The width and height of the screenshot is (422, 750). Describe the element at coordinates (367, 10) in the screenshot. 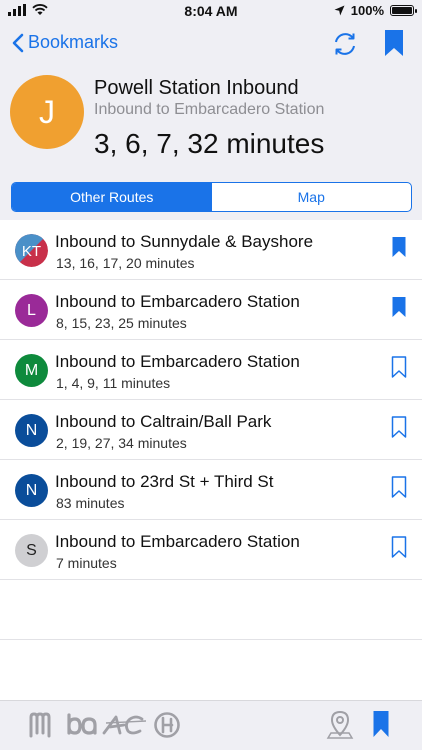

I see `battery-percent: 100%` at that location.